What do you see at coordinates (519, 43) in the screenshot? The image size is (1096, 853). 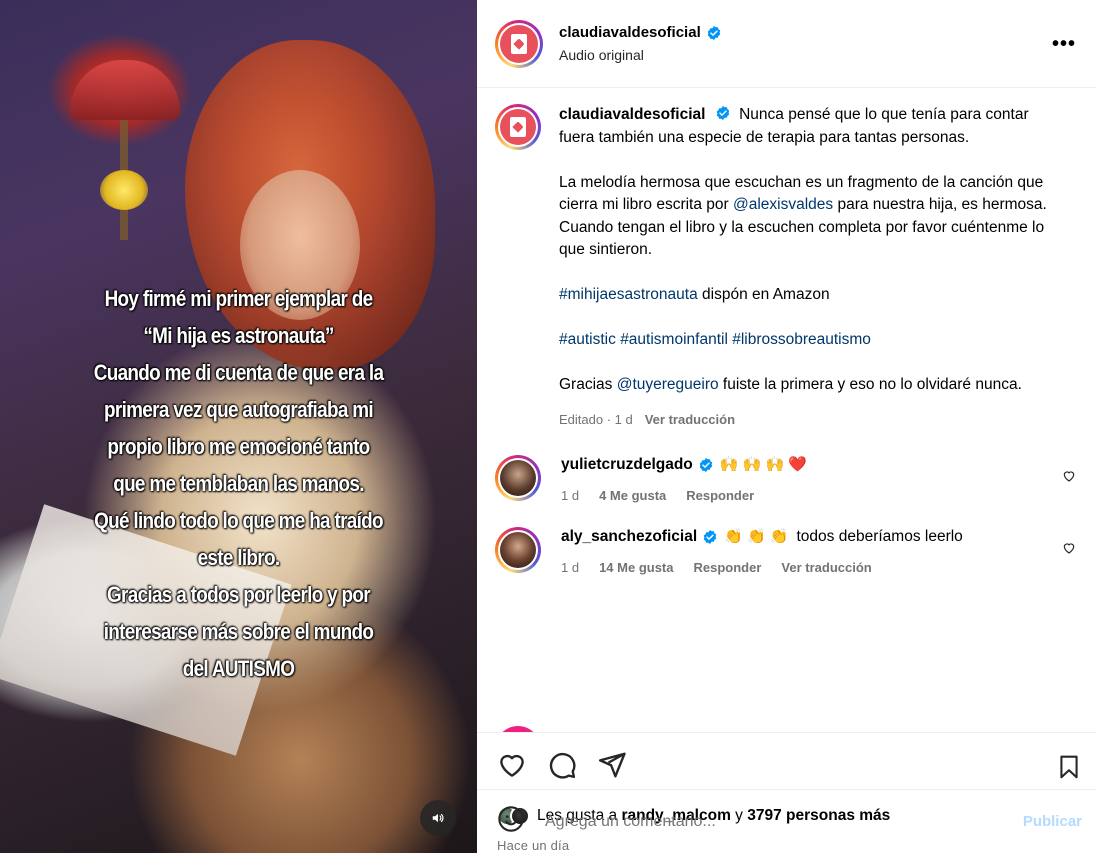 I see `author-avatar` at bounding box center [519, 43].